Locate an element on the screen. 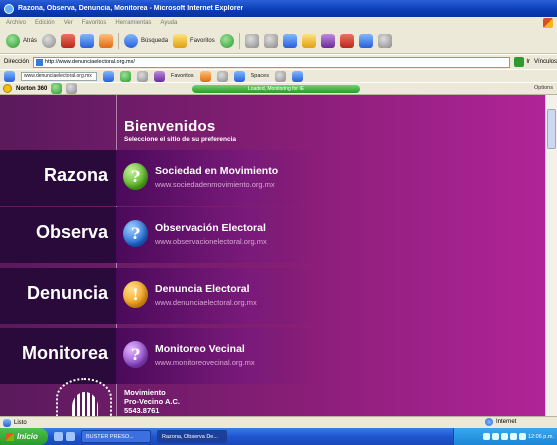 This screenshot has width=557, height=445. mail-button is located at coordinates (251, 41).